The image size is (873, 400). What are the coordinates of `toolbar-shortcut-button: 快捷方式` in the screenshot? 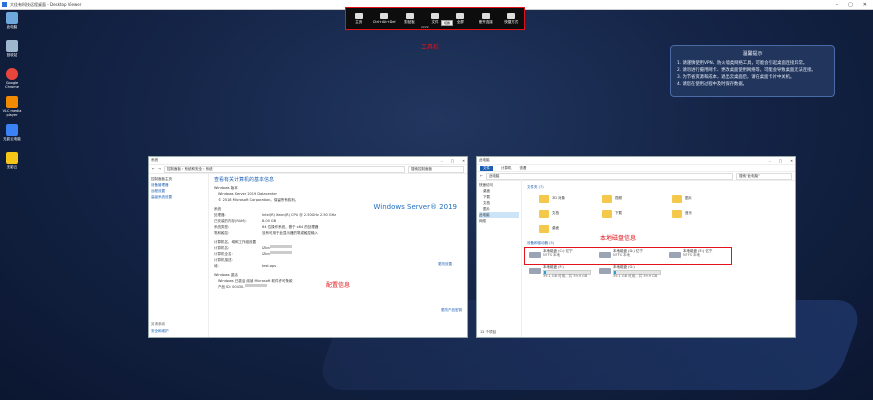 It's located at (511, 18).